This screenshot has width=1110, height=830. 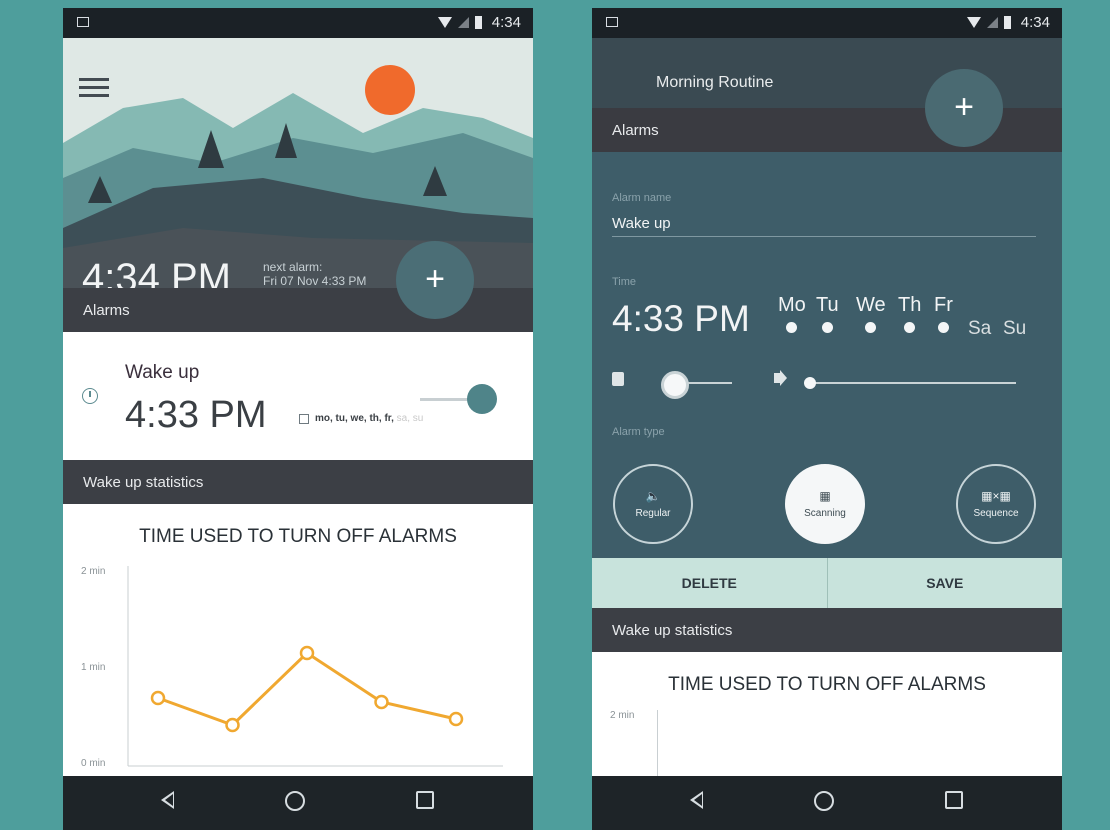 What do you see at coordinates (482, 399) in the screenshot?
I see `alarm-enable-toggle` at bounding box center [482, 399].